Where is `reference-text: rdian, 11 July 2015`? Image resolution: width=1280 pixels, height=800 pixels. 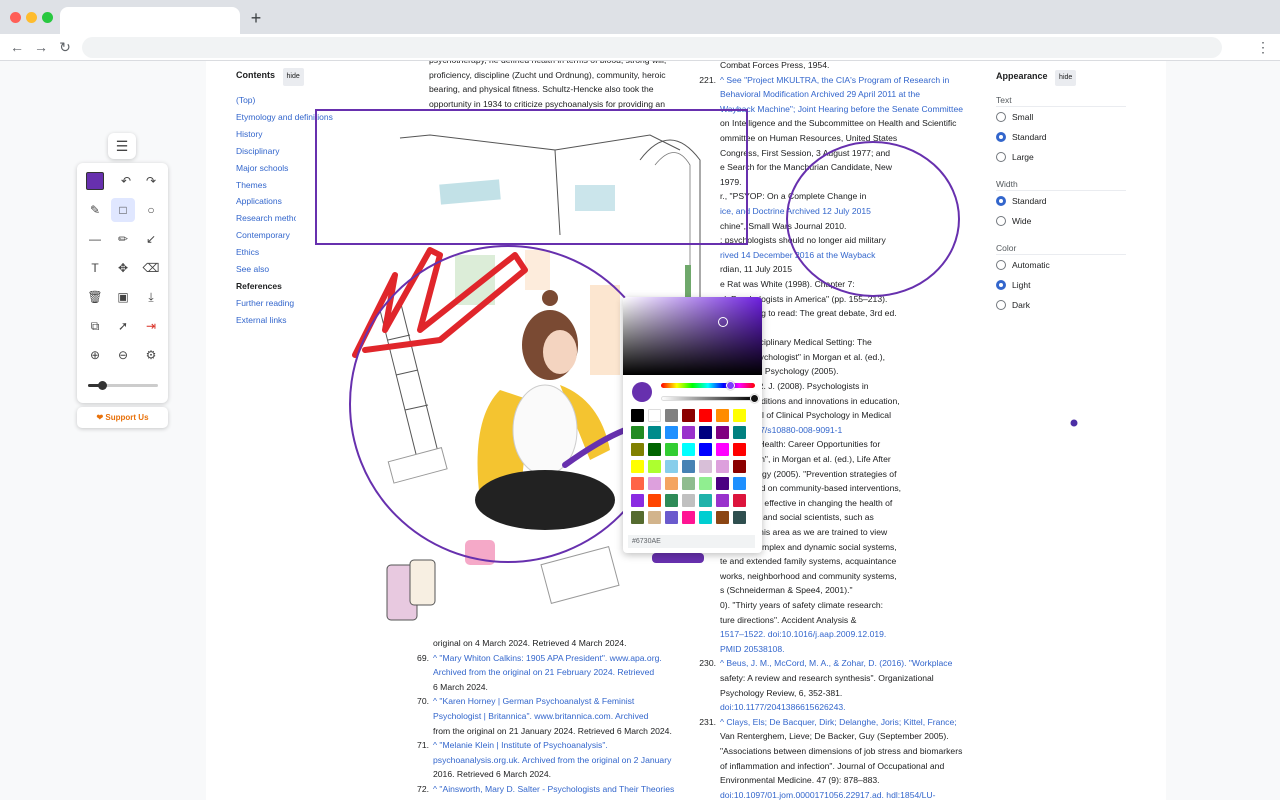 reference-text: rdian, 11 July 2015 is located at coordinates (756, 269).